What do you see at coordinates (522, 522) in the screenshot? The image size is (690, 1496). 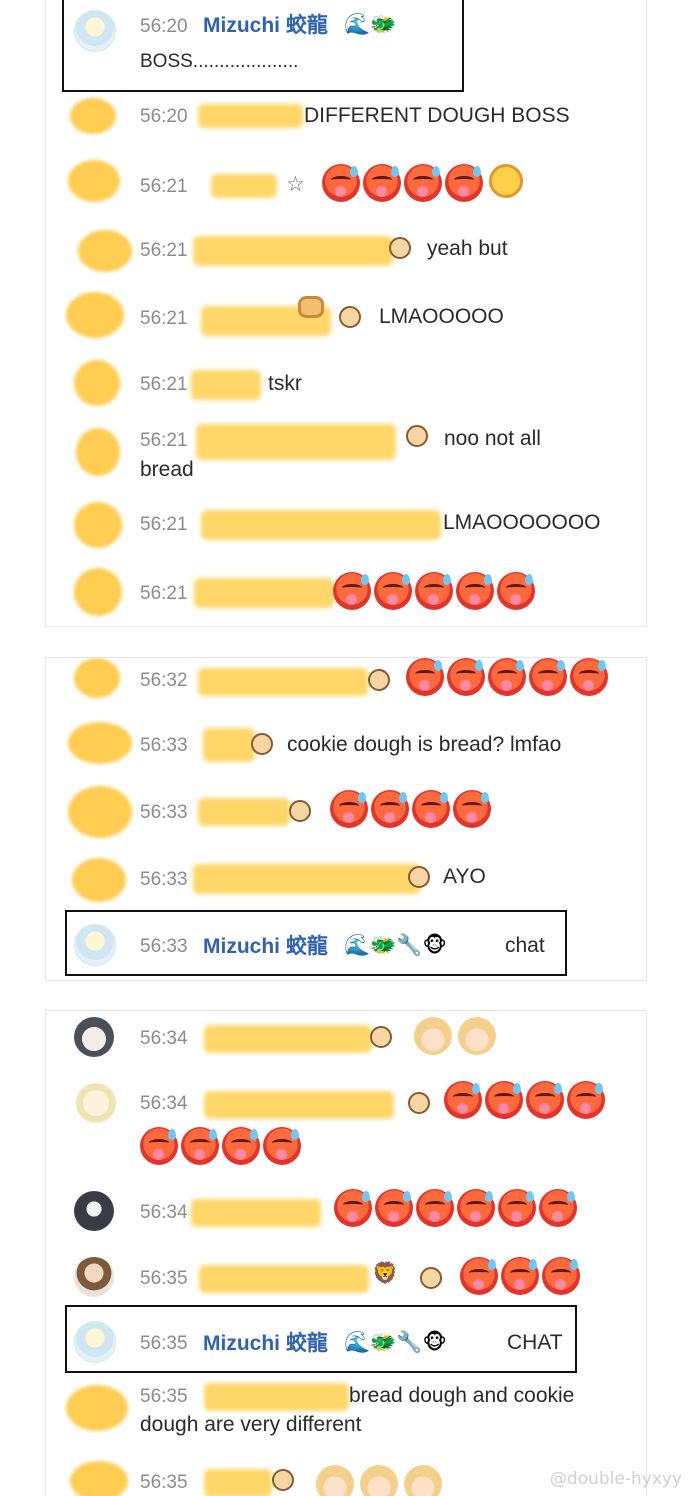 I see `message-text: LMAOOOOOOO` at bounding box center [522, 522].